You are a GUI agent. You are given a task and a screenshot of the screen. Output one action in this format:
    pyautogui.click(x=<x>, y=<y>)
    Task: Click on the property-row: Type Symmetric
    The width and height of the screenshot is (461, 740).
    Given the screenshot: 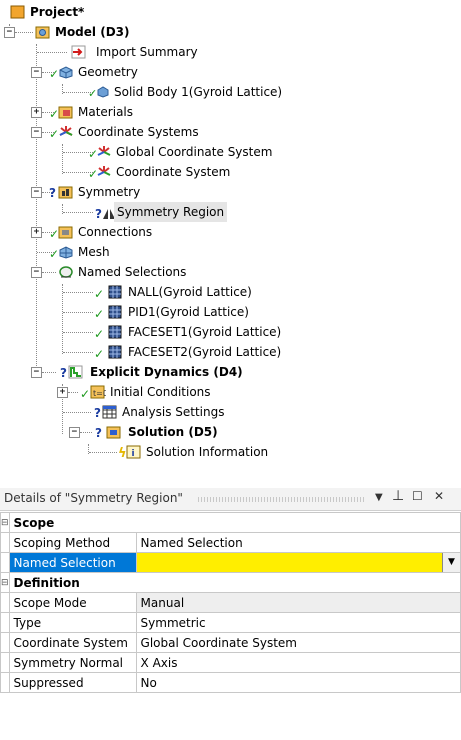 What is the action you would take?
    pyautogui.click(x=230, y=622)
    